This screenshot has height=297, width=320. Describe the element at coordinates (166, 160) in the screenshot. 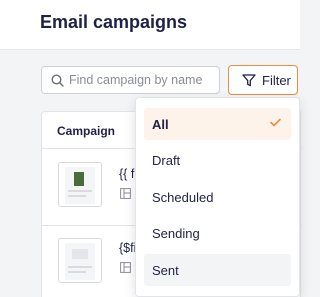

I see `filter-option-label: Draft` at that location.